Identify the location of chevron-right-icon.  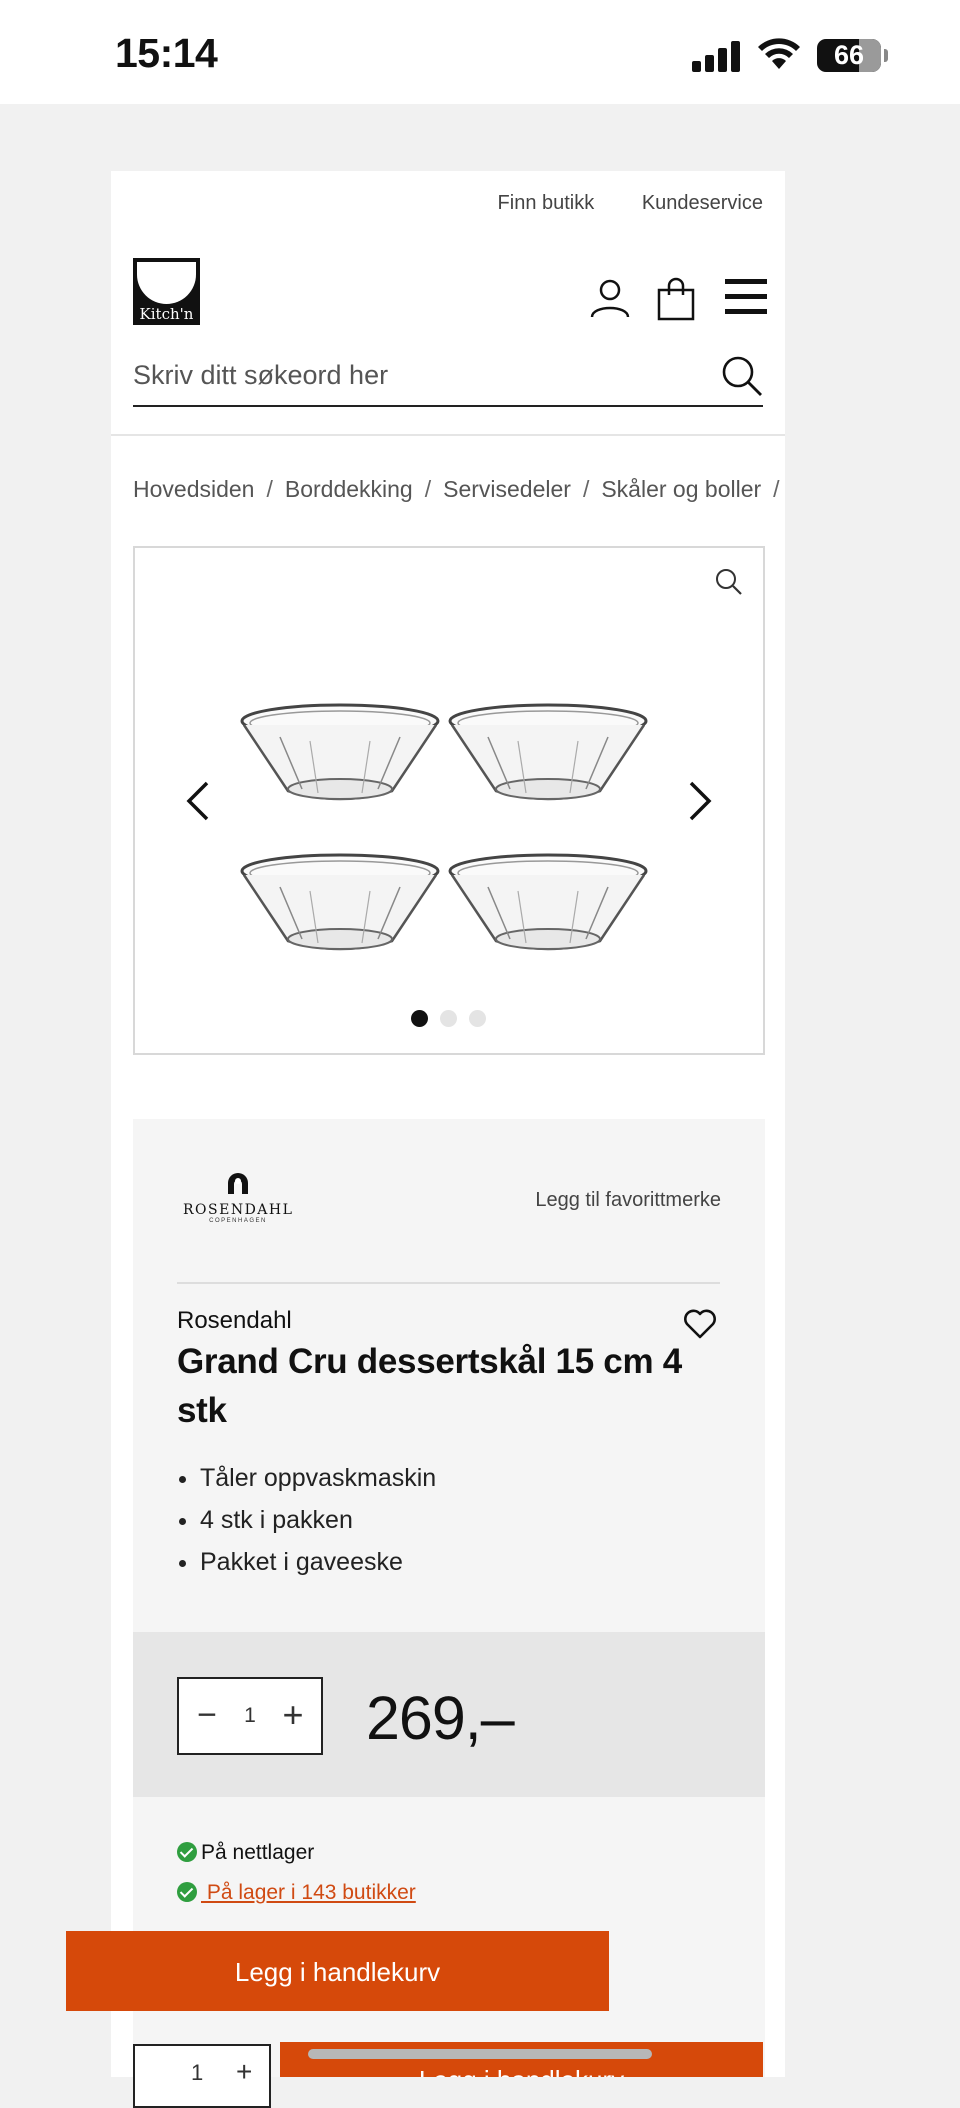
(700, 801).